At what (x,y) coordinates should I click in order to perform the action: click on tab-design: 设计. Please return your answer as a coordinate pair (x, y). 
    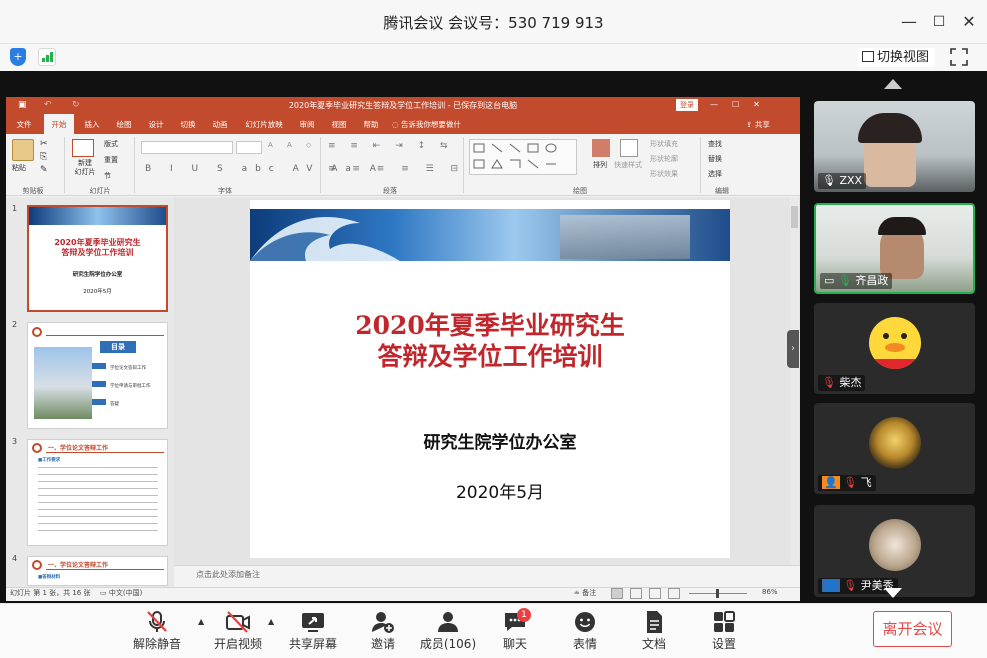
    Looking at the image, I should click on (156, 124).